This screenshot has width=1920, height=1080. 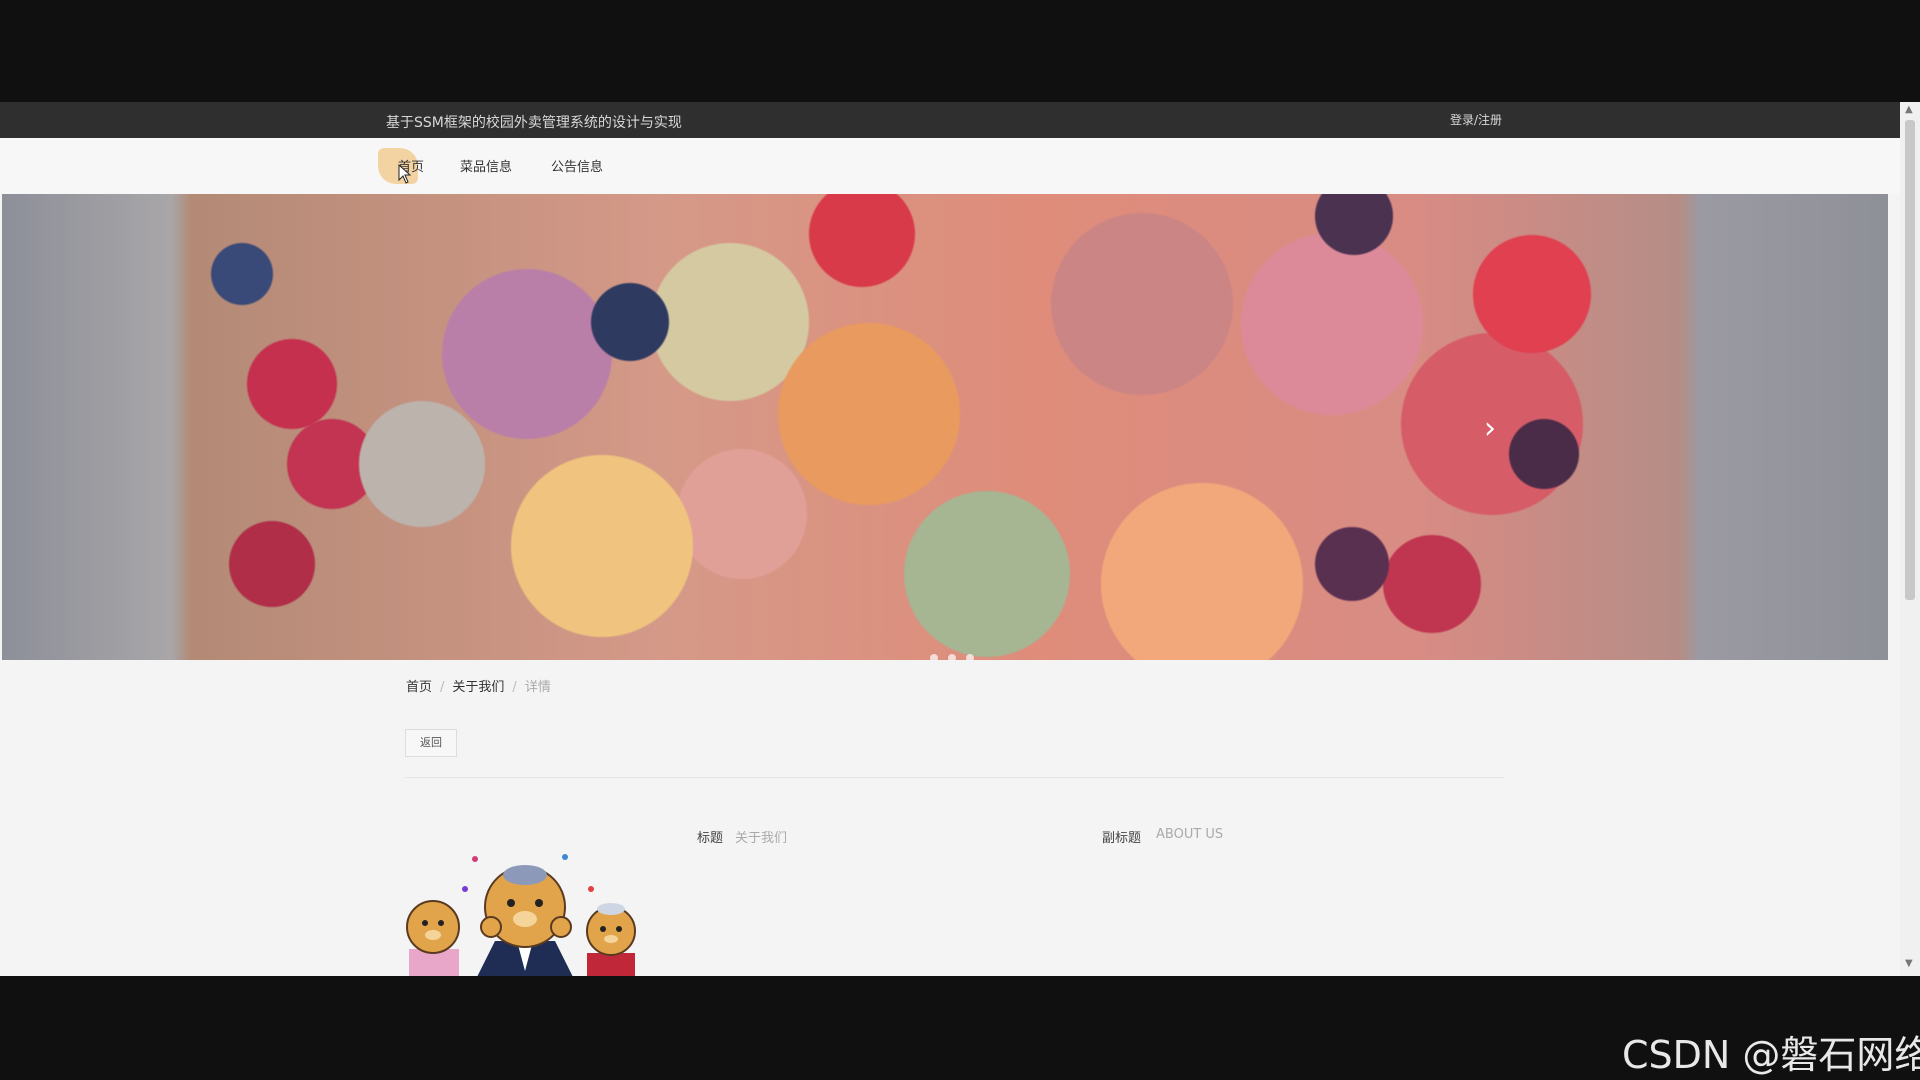 I want to click on breadcrumb-home: 首页, so click(x=419, y=687).